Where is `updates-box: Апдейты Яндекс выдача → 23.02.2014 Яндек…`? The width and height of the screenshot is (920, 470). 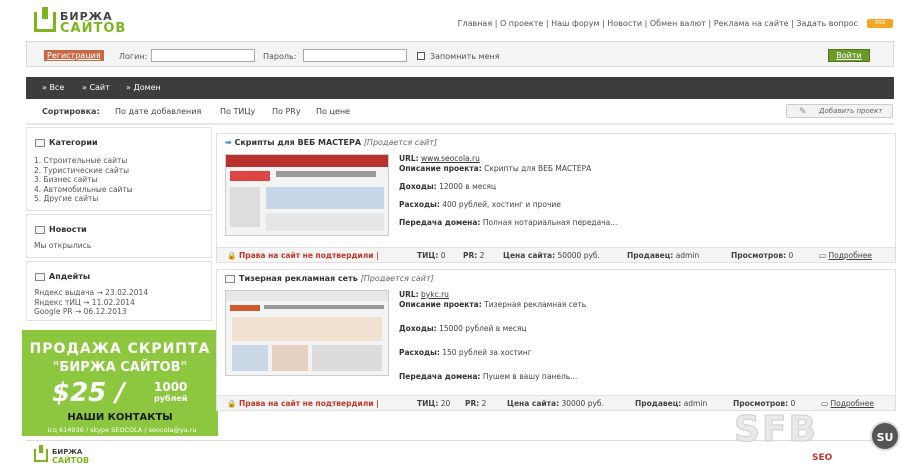 updates-box: Апдейты Яндекс выдача → 23.02.2014 Яндек… is located at coordinates (119, 291).